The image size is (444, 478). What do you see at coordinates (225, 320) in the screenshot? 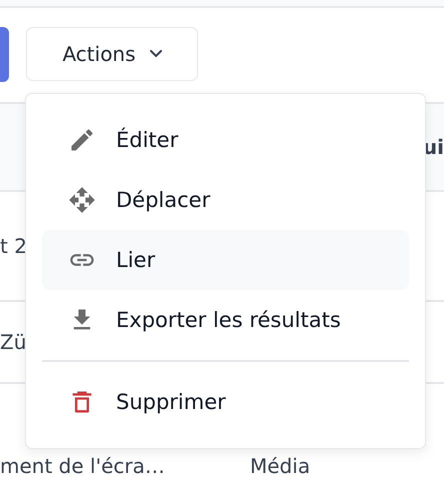
I see `menu-item: Exporter les résultats` at bounding box center [225, 320].